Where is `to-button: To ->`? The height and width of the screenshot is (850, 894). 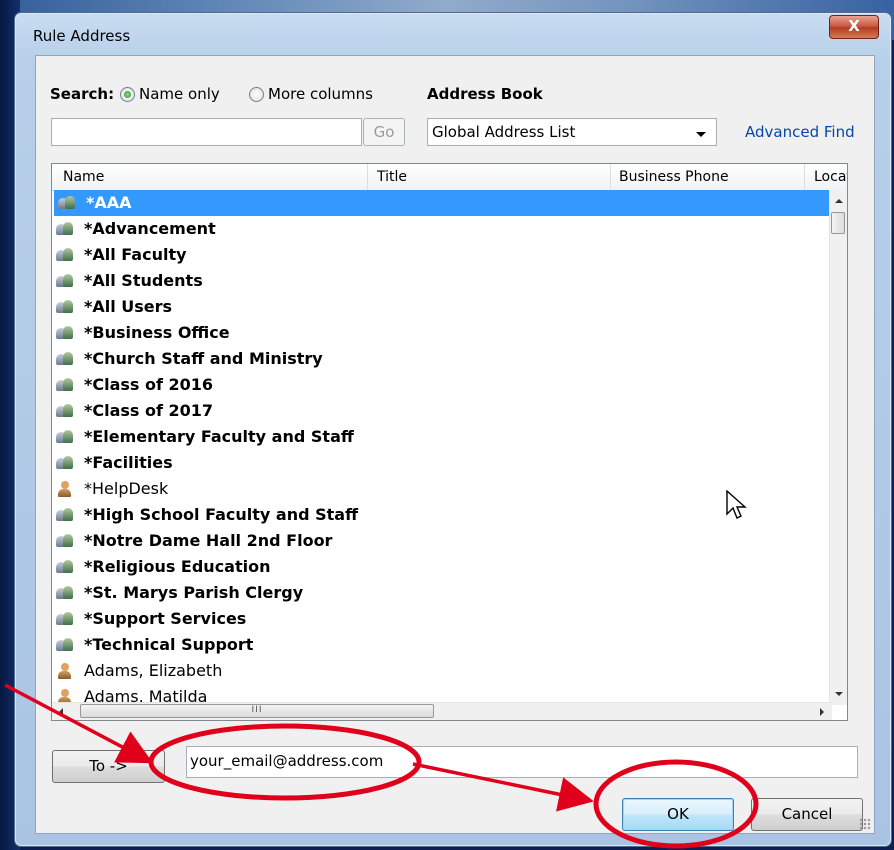 to-button: To -> is located at coordinates (108, 766).